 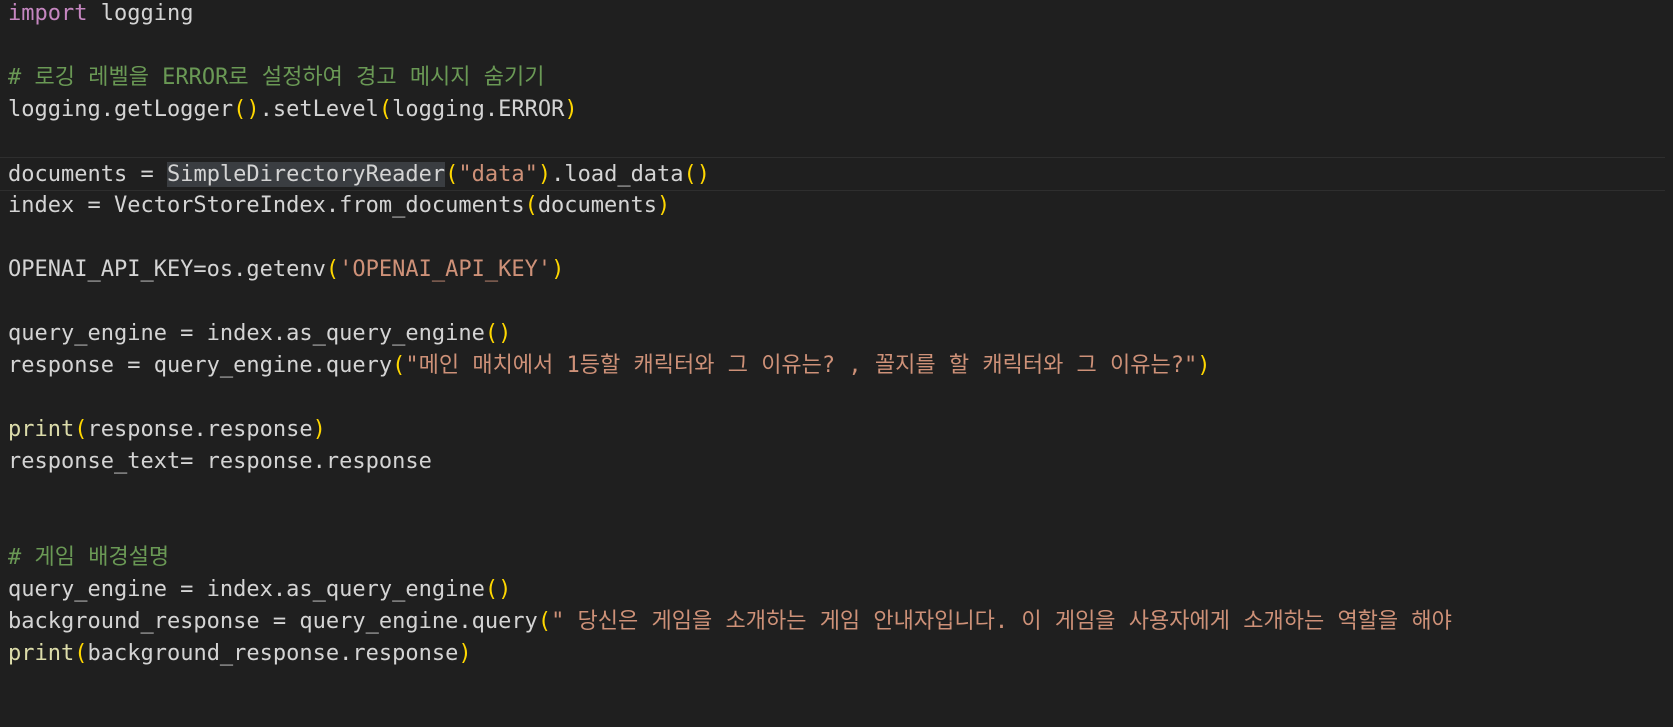 I want to click on code-token: SimpleDirectoryReader, so click(x=306, y=174).